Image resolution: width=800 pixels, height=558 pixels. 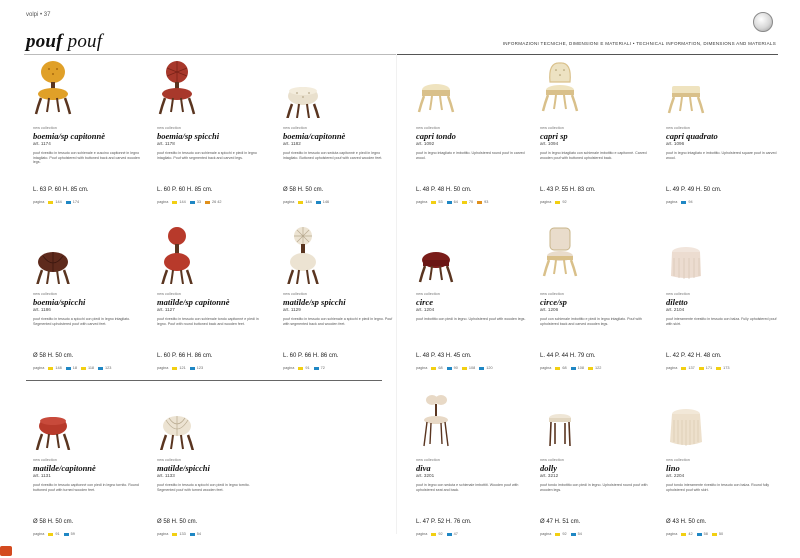 What do you see at coordinates (424, 302) in the screenshot?
I see `product-name: circe` at bounding box center [424, 302].